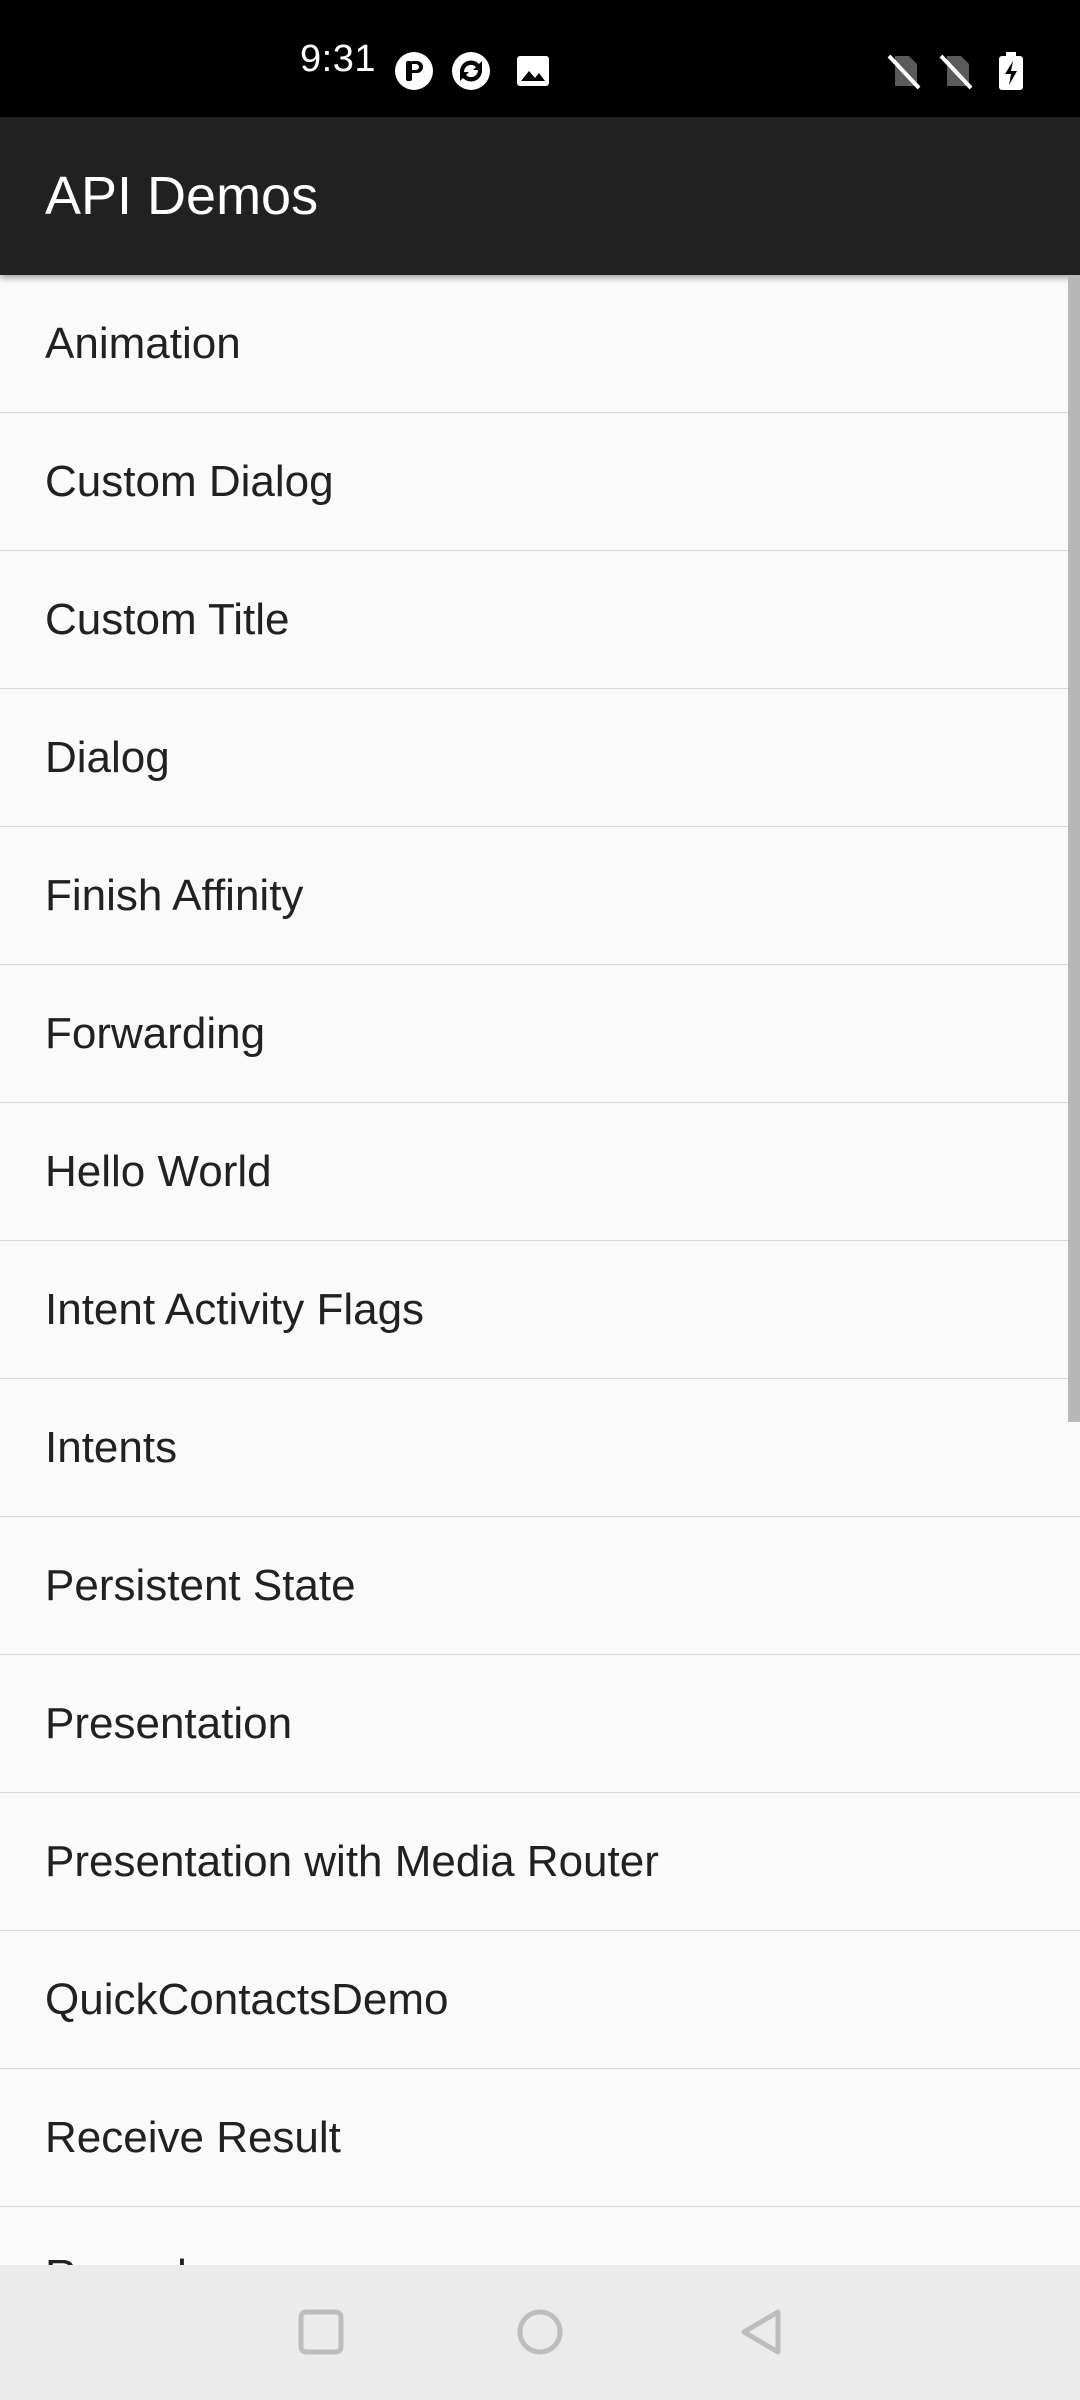 Image resolution: width=1080 pixels, height=2400 pixels. Describe the element at coordinates (533, 71) in the screenshot. I see `image-icon` at that location.